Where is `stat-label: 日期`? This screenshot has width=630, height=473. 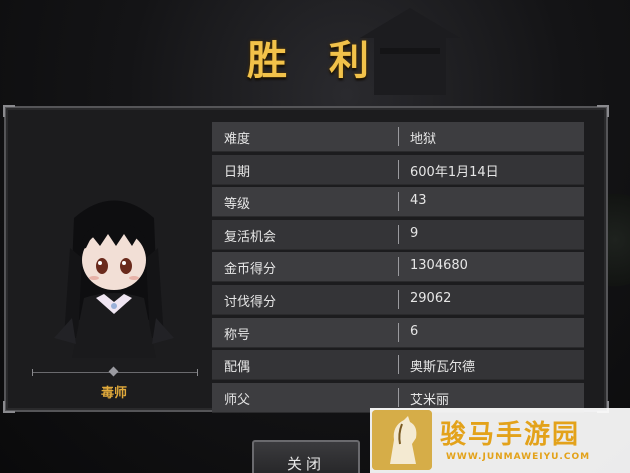 stat-label: 日期 is located at coordinates (237, 172).